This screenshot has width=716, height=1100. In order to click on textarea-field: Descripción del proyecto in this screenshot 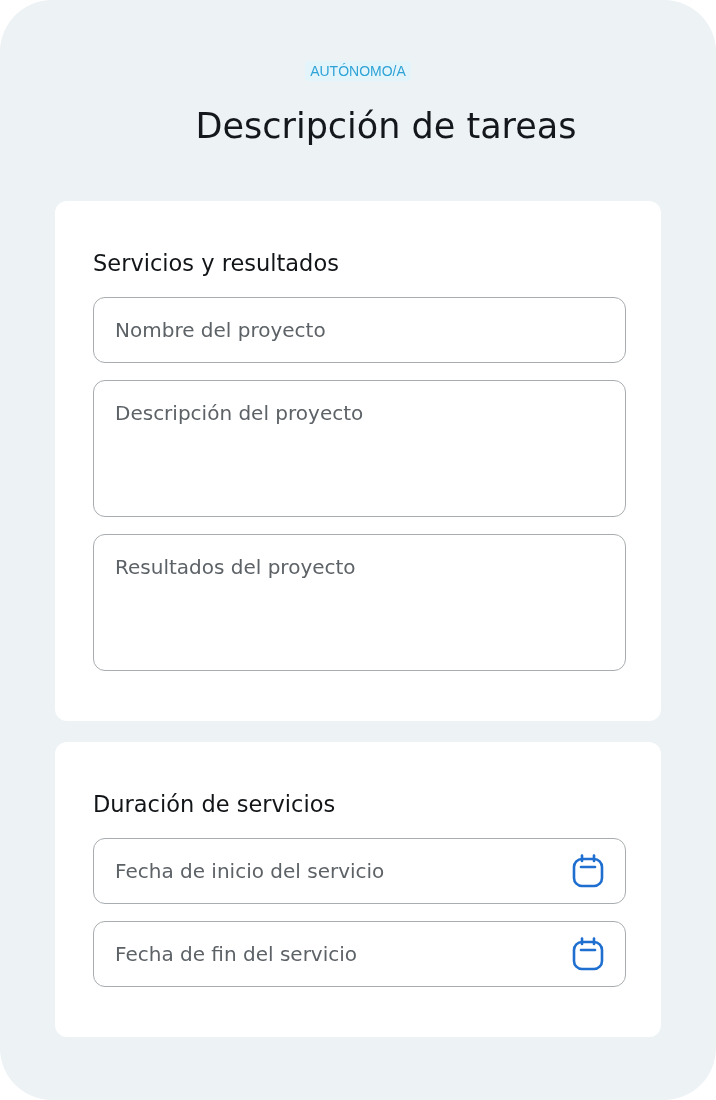, I will do `click(359, 448)`.